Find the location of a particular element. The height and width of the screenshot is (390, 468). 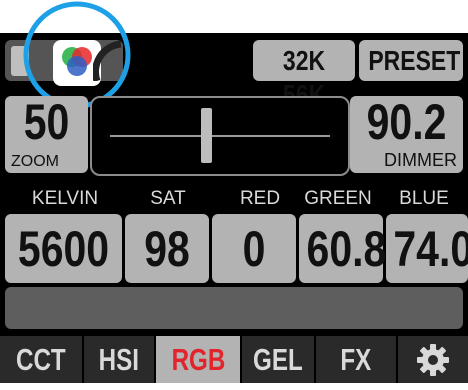

temp-32k-label: 32K is located at coordinates (304, 60).